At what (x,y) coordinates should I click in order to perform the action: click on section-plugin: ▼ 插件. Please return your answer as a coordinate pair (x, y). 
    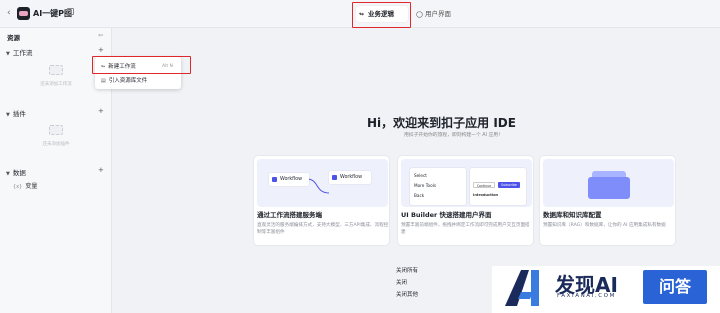
    Looking at the image, I should click on (16, 113).